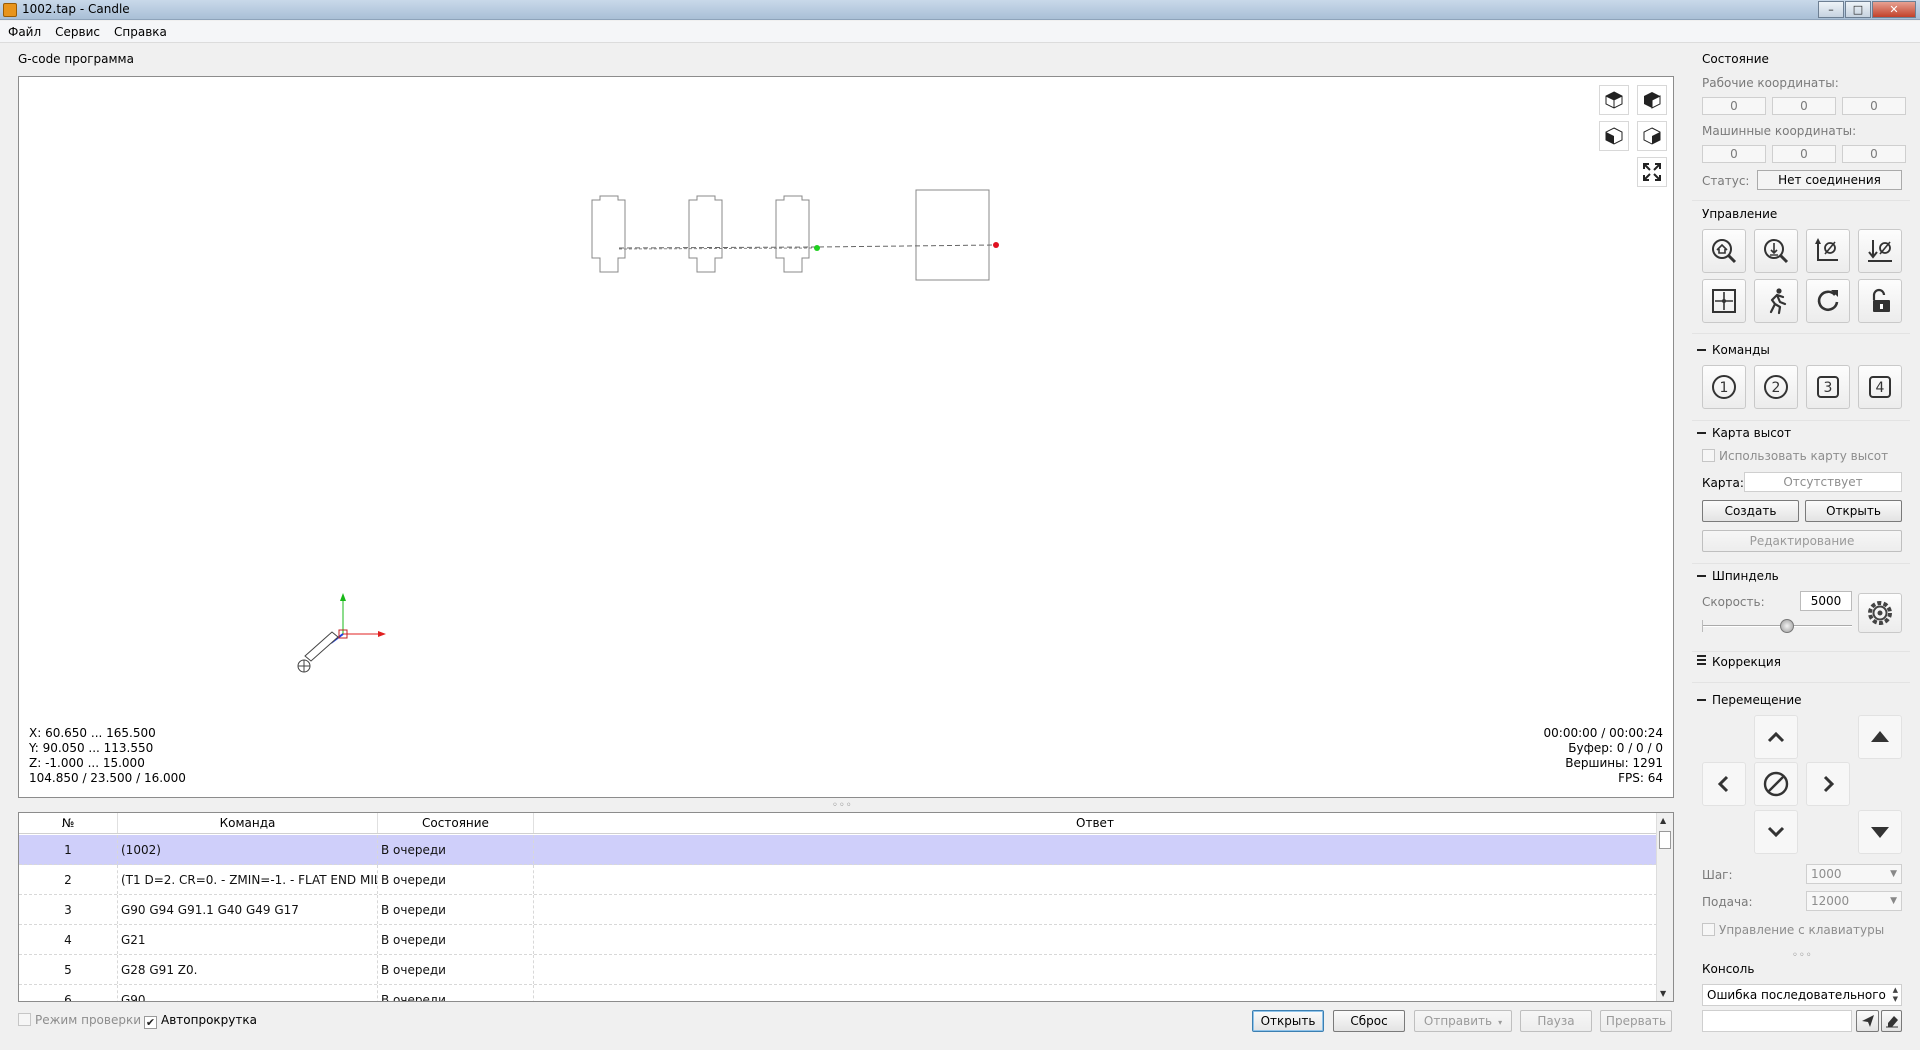 The image size is (1920, 1050). What do you see at coordinates (1802, 995) in the screenshot?
I see `console-history-field: Ошибка последовательного ▲ ▼` at bounding box center [1802, 995].